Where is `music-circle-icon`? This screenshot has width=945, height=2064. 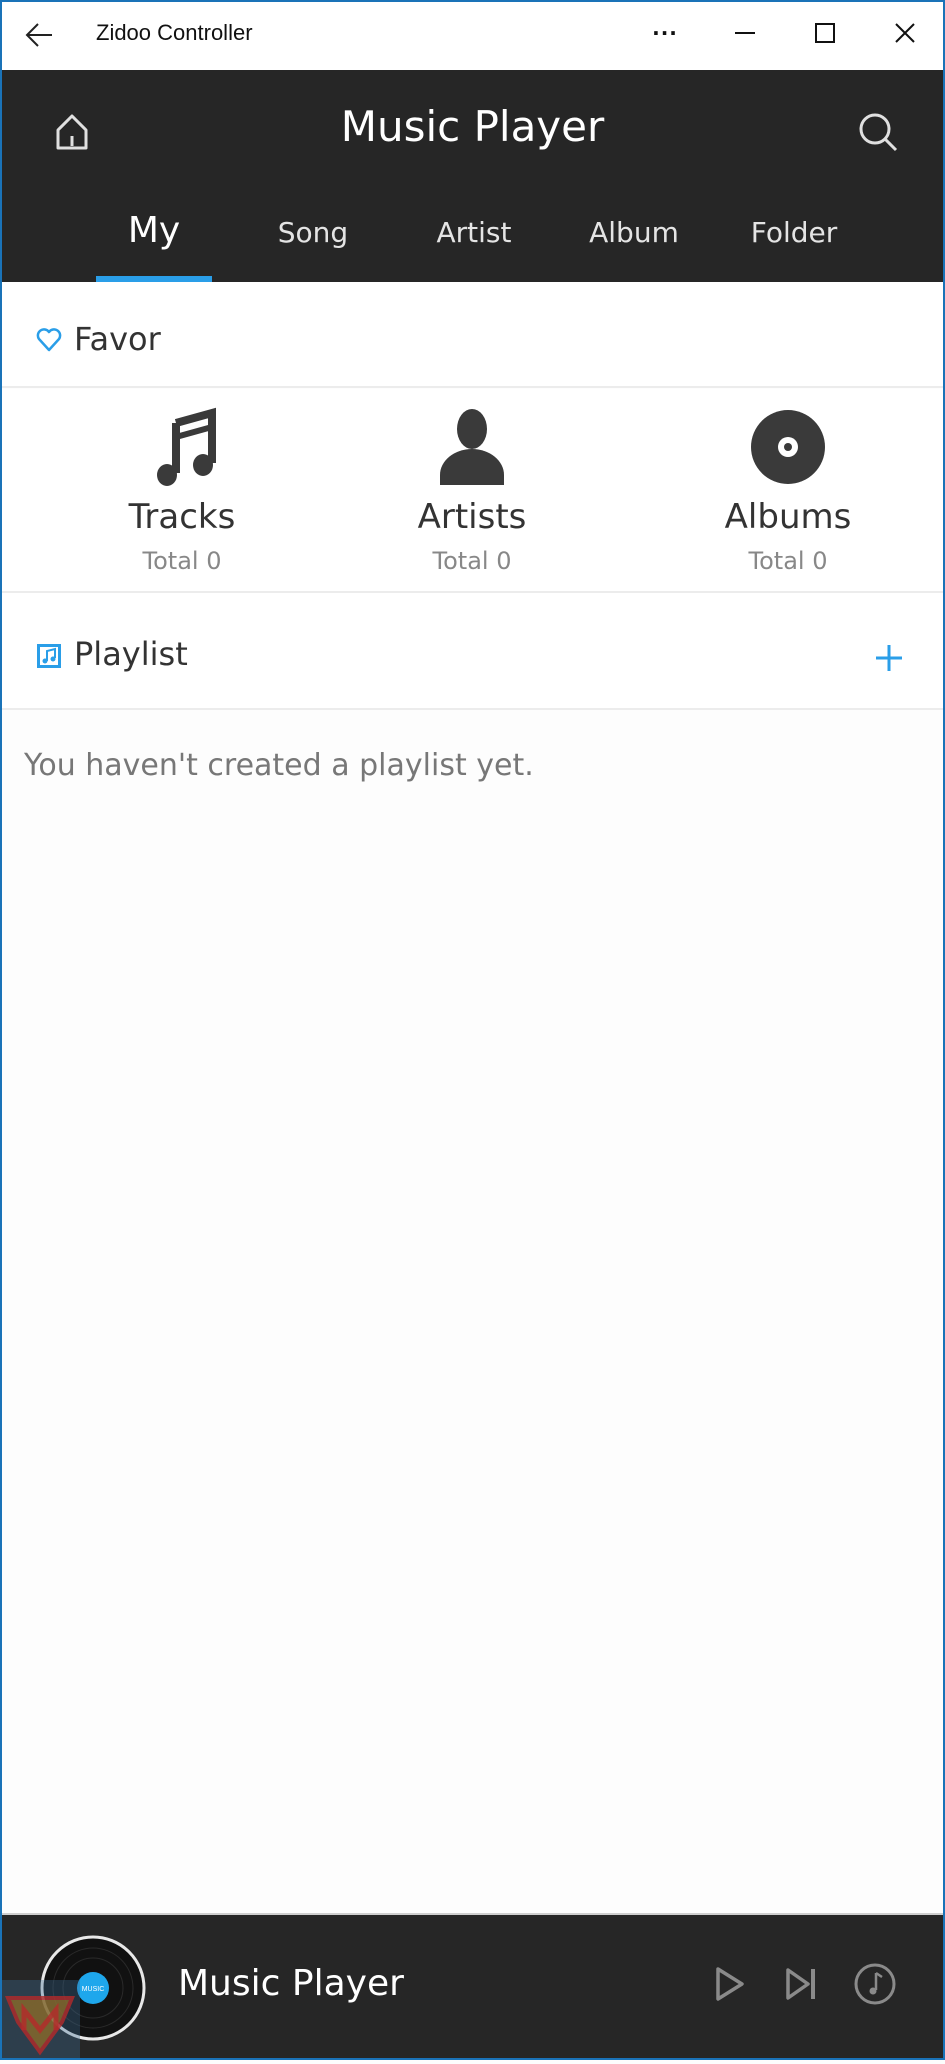
music-circle-icon is located at coordinates (875, 1984).